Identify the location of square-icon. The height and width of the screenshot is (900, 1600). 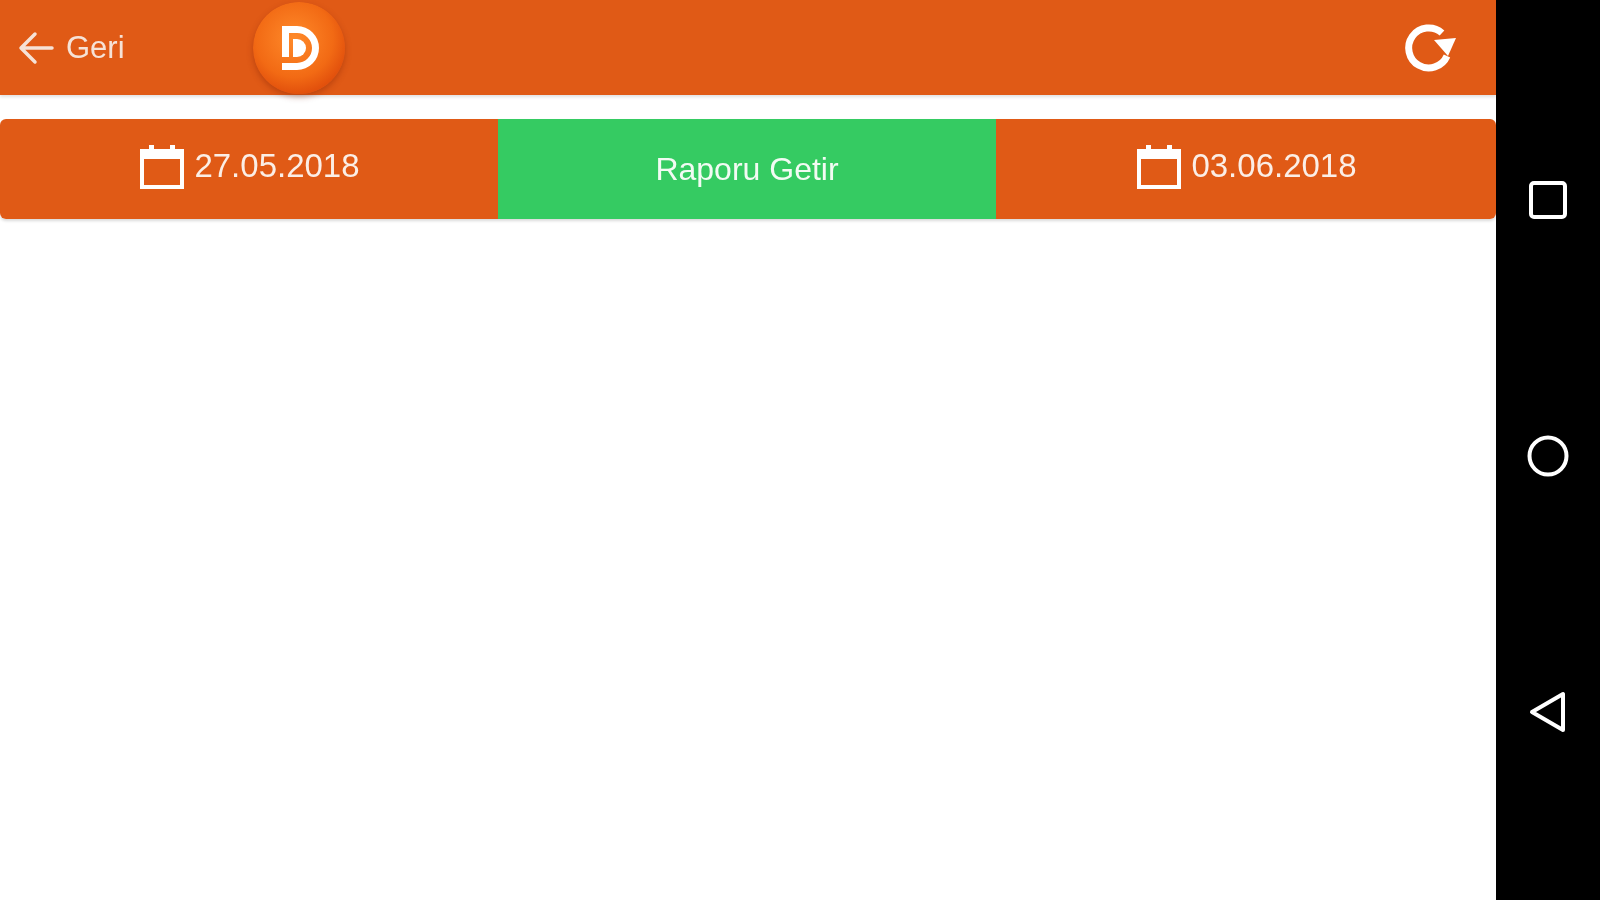
(1548, 200).